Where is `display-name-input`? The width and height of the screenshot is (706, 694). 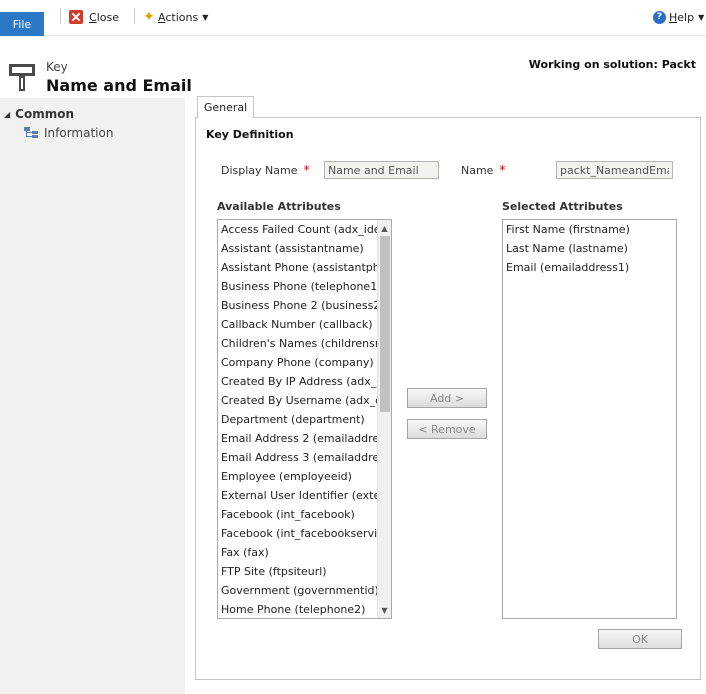
display-name-input is located at coordinates (381, 170).